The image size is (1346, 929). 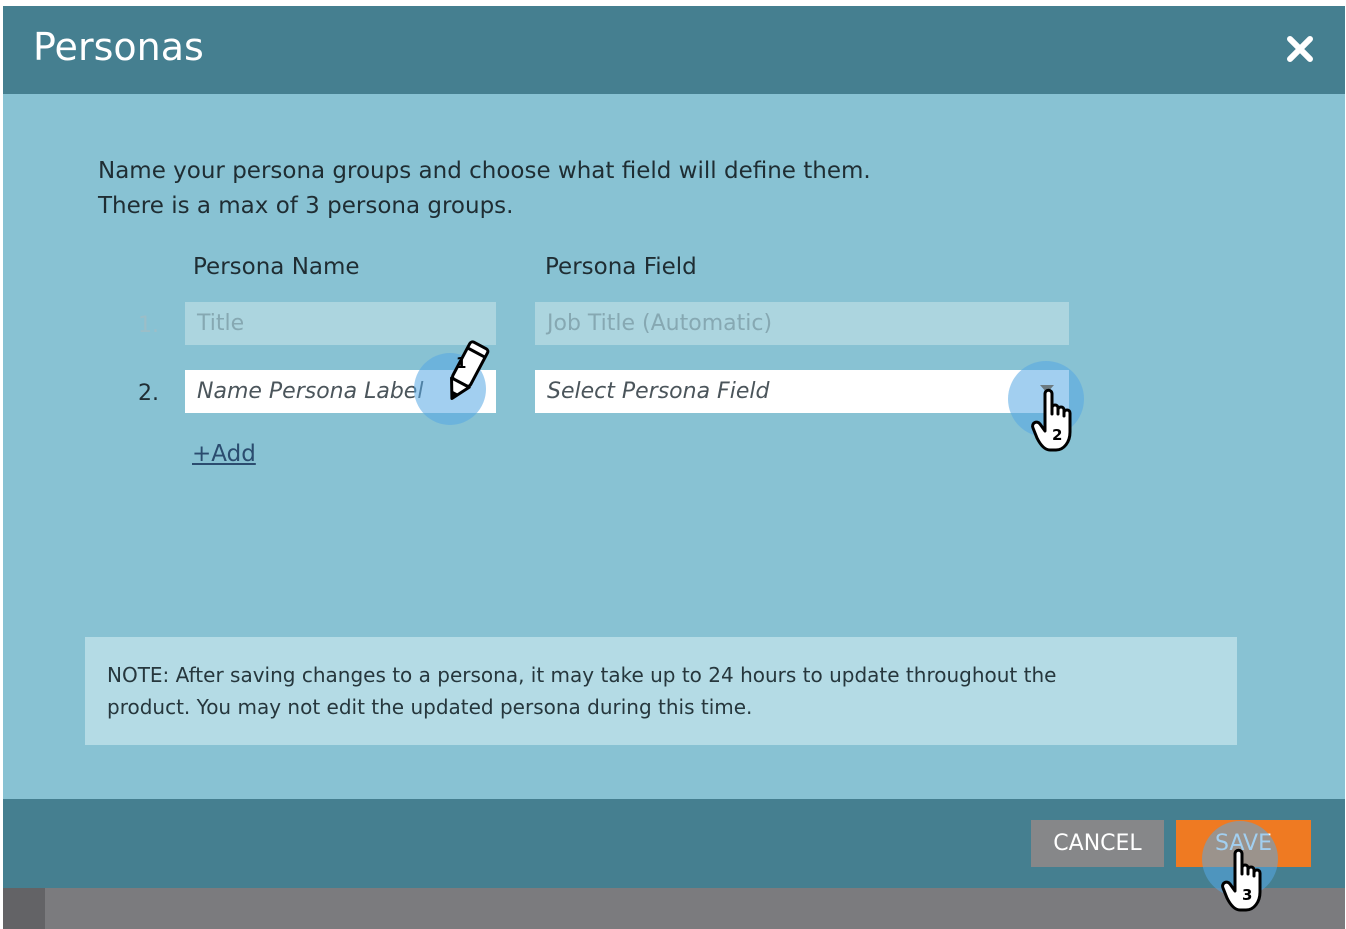 What do you see at coordinates (306, 206) in the screenshot?
I see `intro-line-2: There is a max of 3 persona groups.` at bounding box center [306, 206].